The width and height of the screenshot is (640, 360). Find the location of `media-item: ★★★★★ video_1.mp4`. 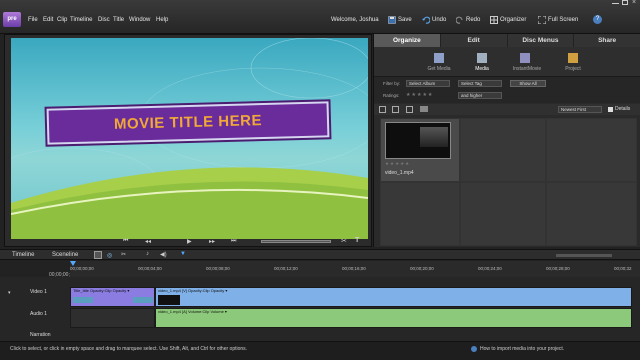

media-item: ★★★★★ video_1.mp4 is located at coordinates (420, 150).